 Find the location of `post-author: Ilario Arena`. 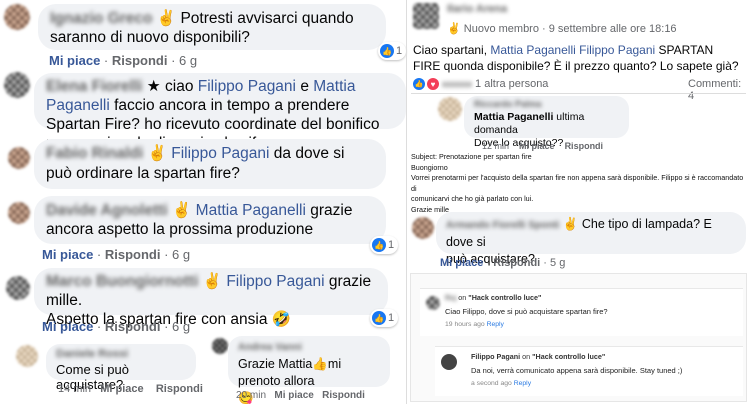

post-author: Ilario Arena is located at coordinates (477, 9).